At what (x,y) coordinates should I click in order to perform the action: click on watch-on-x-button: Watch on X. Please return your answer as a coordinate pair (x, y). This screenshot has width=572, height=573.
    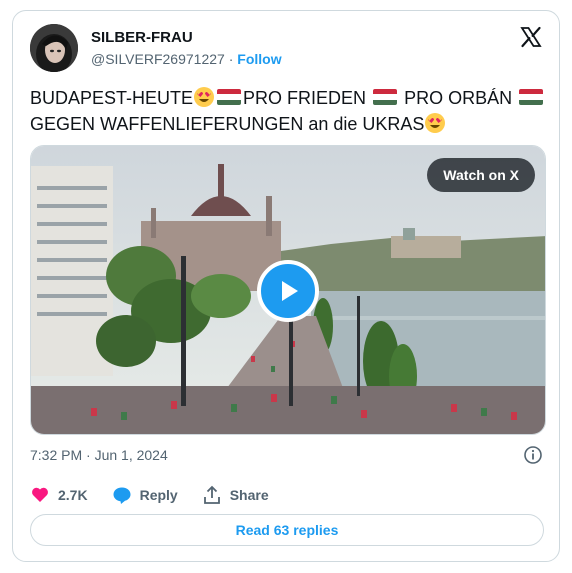
    Looking at the image, I should click on (481, 175).